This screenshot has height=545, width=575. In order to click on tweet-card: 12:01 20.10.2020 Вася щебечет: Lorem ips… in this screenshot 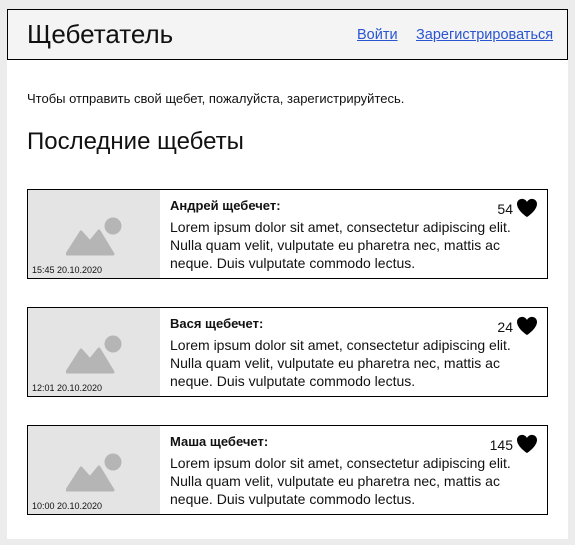, I will do `click(287, 352)`.